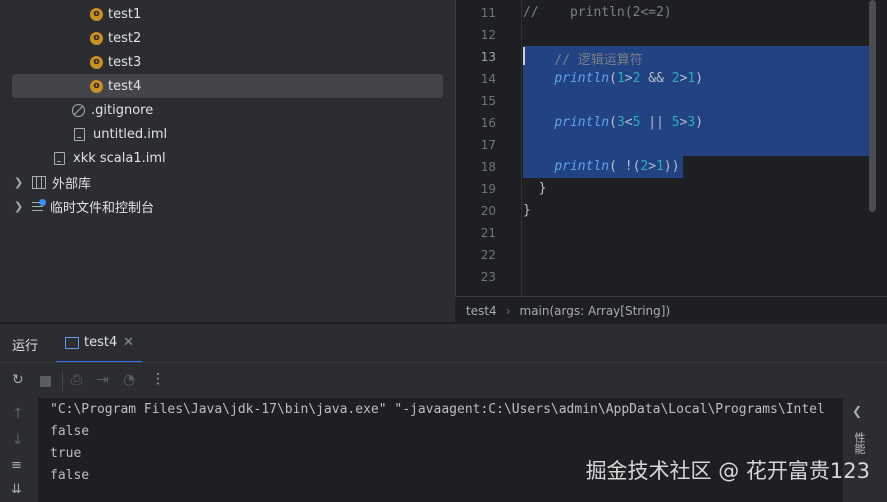 This screenshot has width=887, height=502. Describe the element at coordinates (16, 489) in the screenshot. I see `scroll-to-end-icon: ⇊` at that location.